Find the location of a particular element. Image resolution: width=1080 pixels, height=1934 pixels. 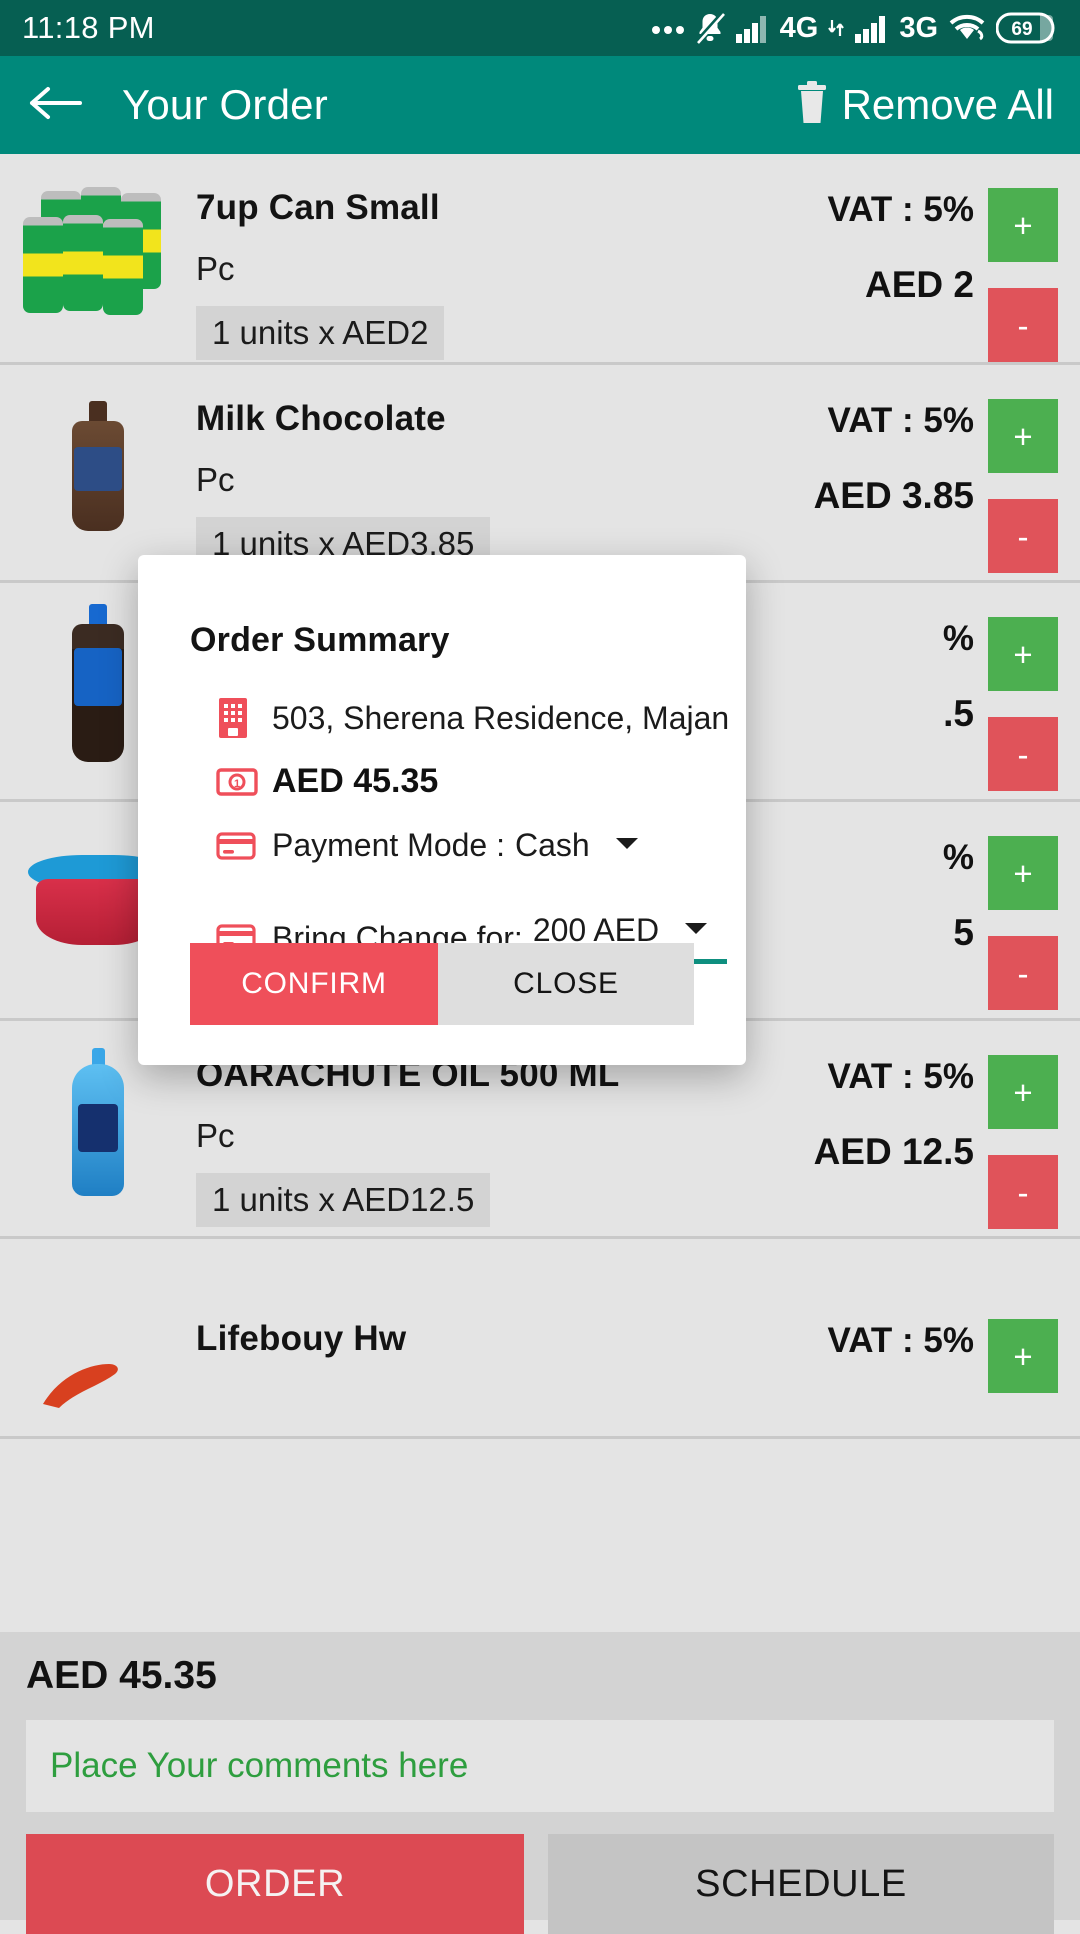

payment-mode-row: Payment Mode : Cash is located at coordinates (442, 845).